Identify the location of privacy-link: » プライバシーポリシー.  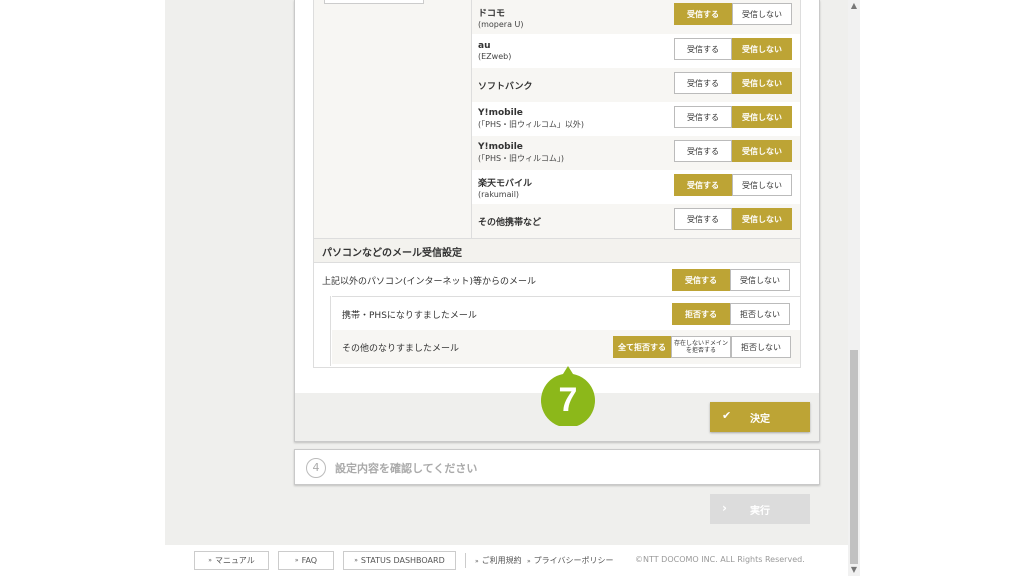
(570, 560).